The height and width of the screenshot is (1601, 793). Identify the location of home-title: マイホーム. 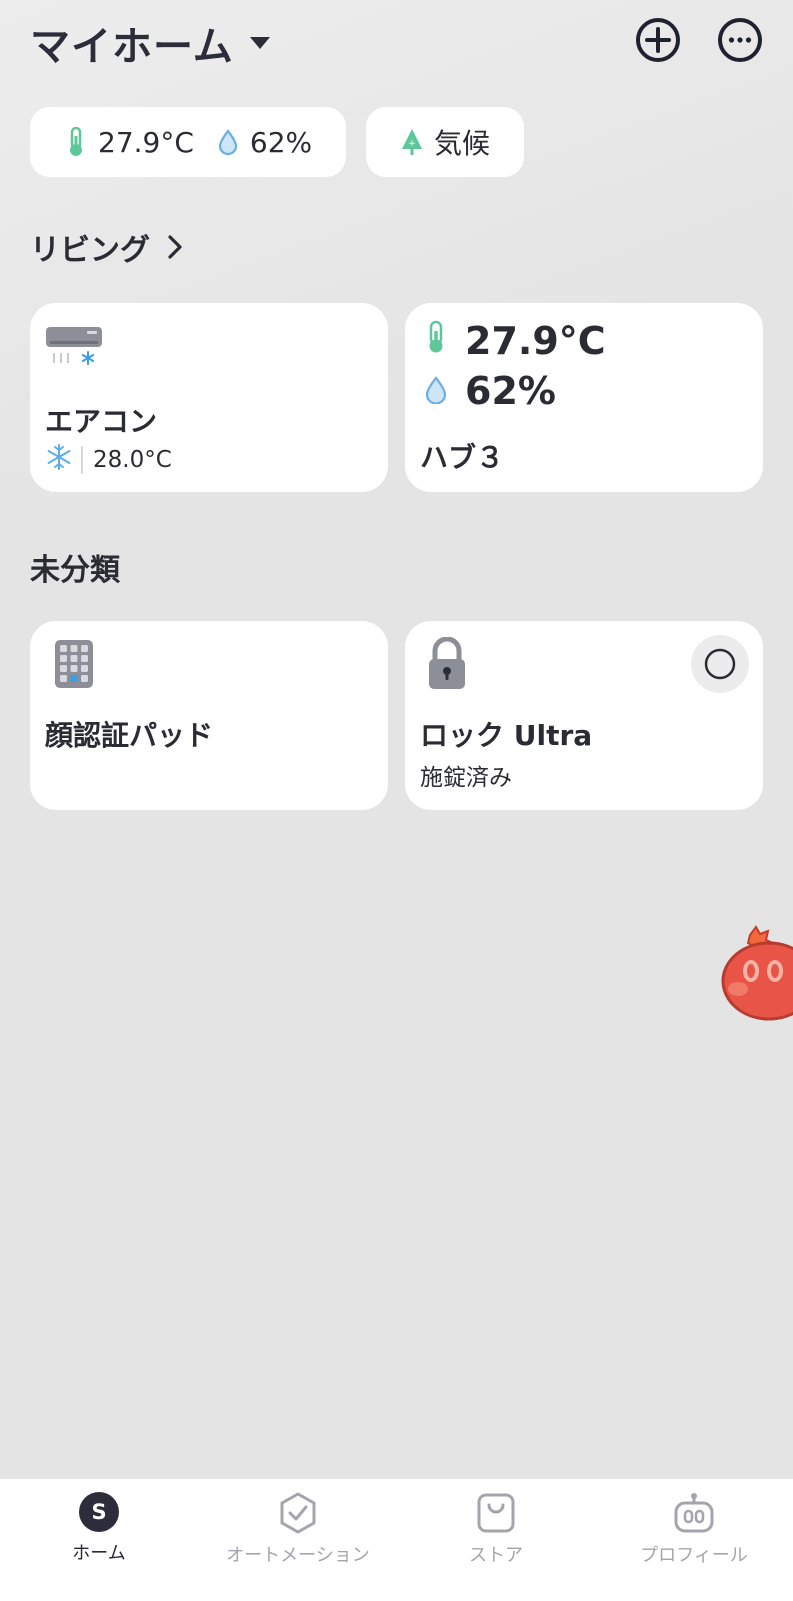
(132, 47).